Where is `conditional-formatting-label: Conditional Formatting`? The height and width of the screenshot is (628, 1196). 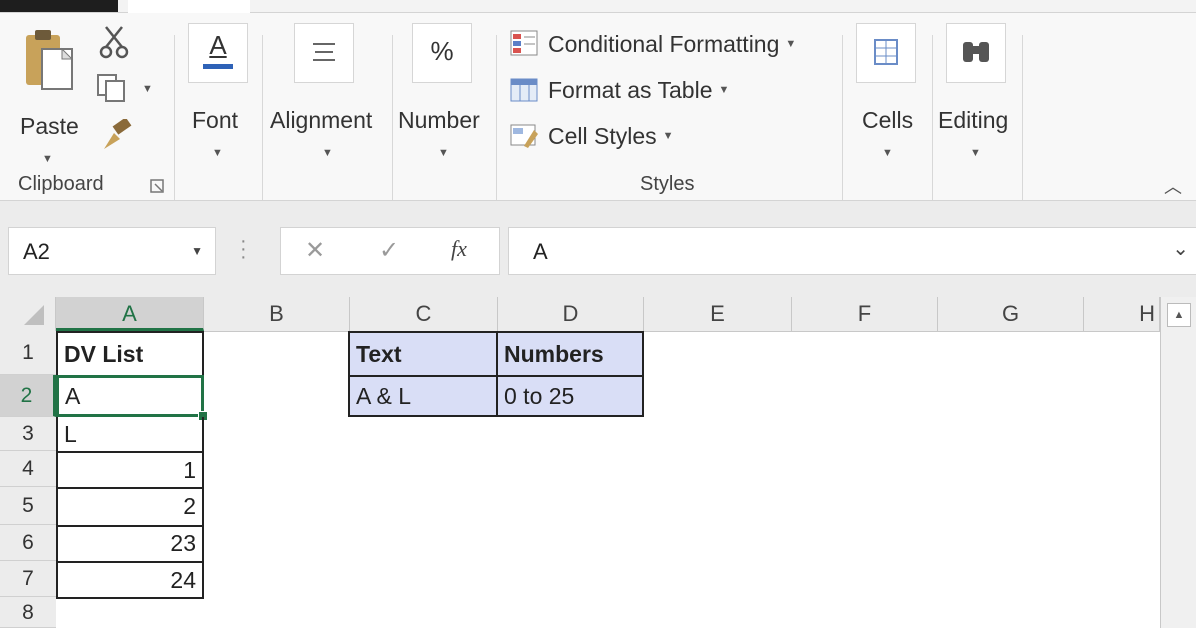
conditional-formatting-label: Conditional Formatting is located at coordinates (664, 43).